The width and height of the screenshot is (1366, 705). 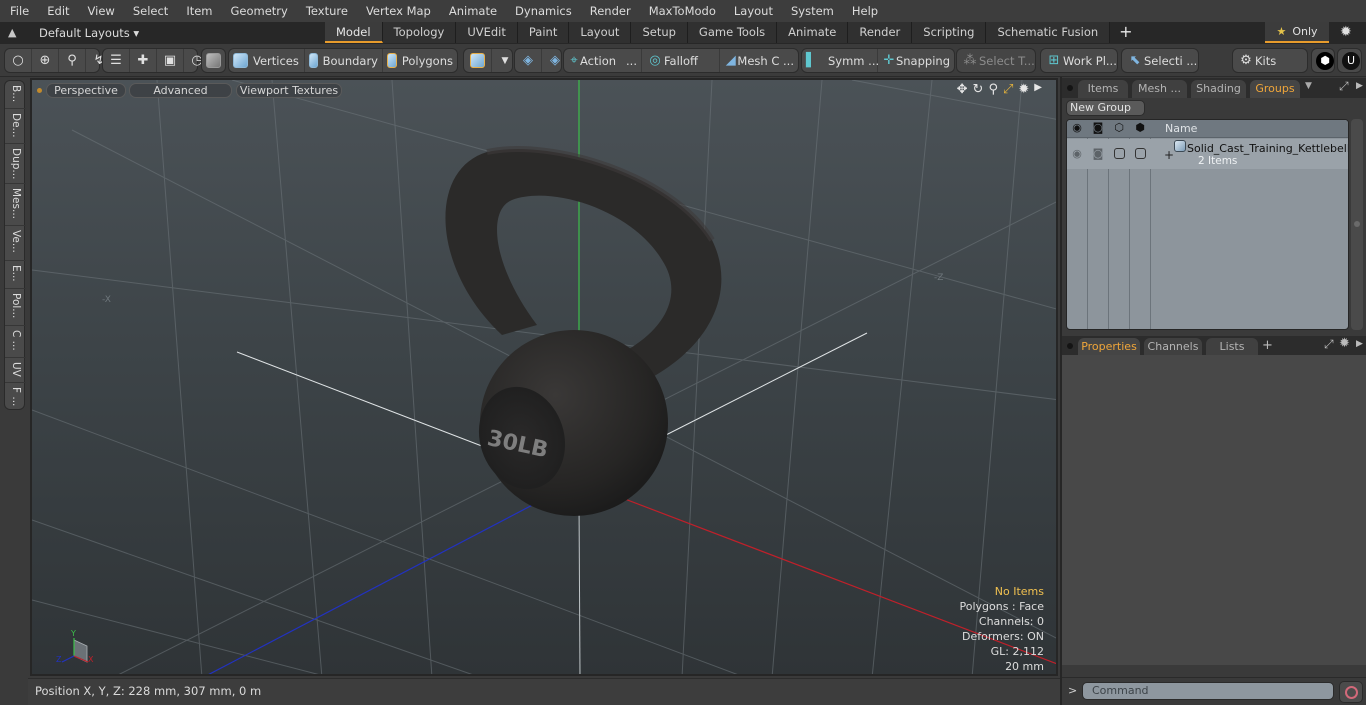 What do you see at coordinates (864, 11) in the screenshot?
I see `menu-help: Help` at bounding box center [864, 11].